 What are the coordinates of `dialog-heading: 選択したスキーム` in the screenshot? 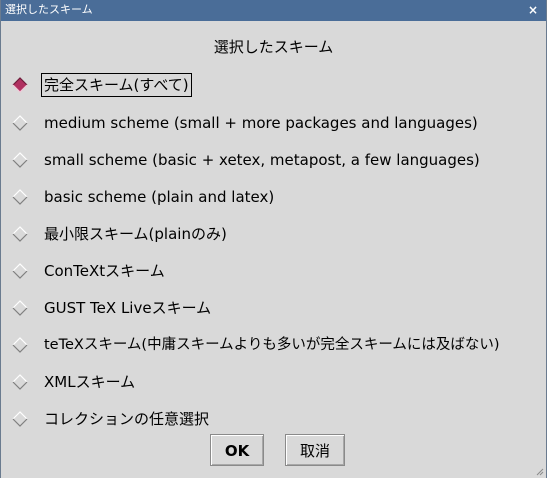 It's located at (273, 47).